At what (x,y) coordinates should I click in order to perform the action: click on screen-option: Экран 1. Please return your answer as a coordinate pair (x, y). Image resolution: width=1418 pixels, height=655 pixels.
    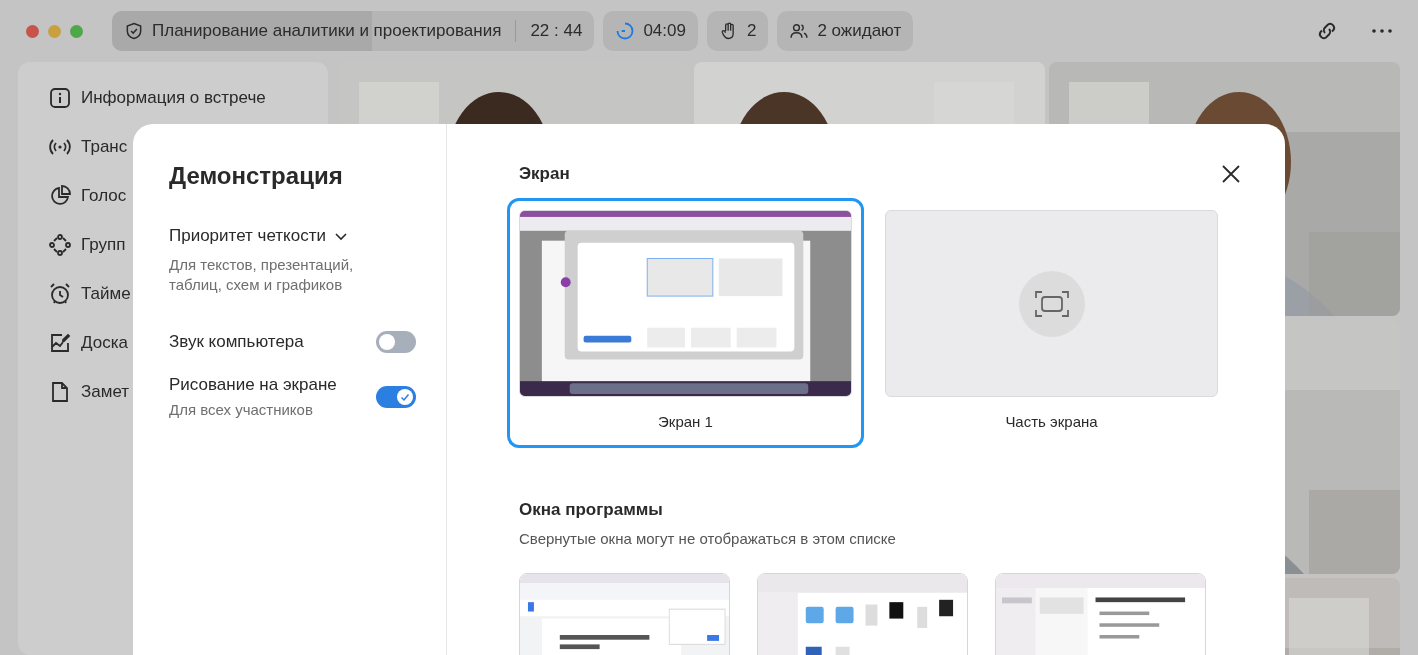
    Looking at the image, I should click on (685, 323).